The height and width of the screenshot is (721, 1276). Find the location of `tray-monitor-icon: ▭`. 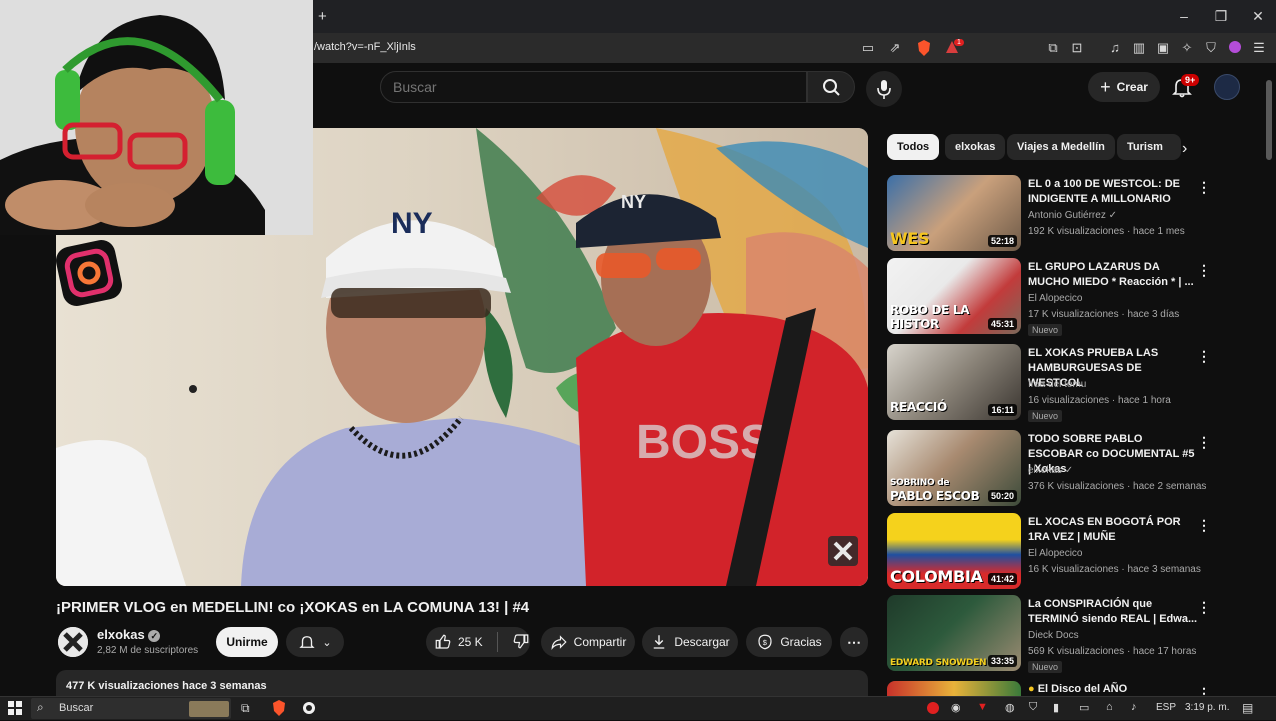

tray-monitor-icon: ▭ is located at coordinates (1084, 707).